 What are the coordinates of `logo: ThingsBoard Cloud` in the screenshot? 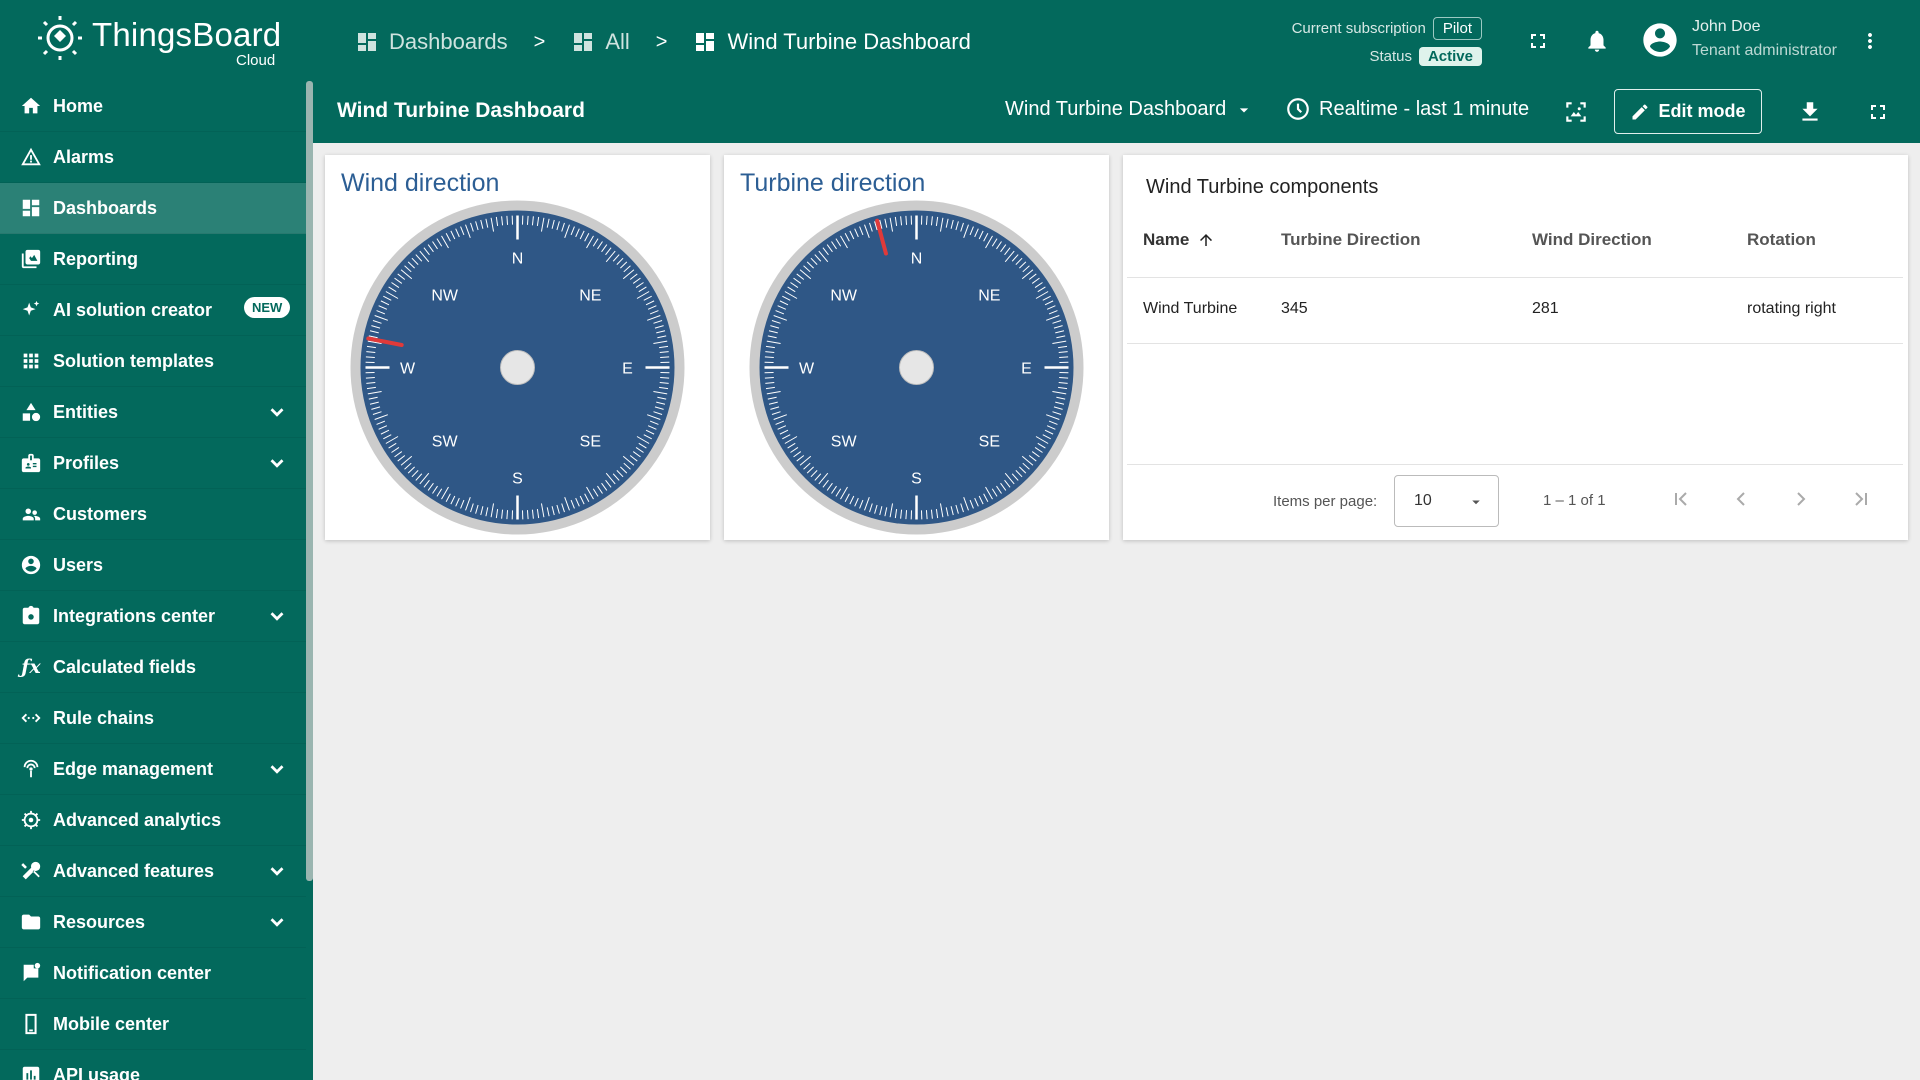 It's located at (161, 42).